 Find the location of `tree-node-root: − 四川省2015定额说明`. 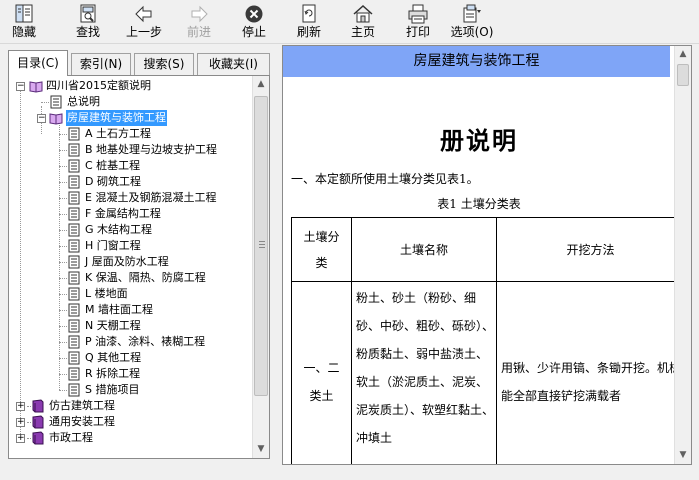

tree-node-root: − 四川省2015定额说明 is located at coordinates (132, 86).